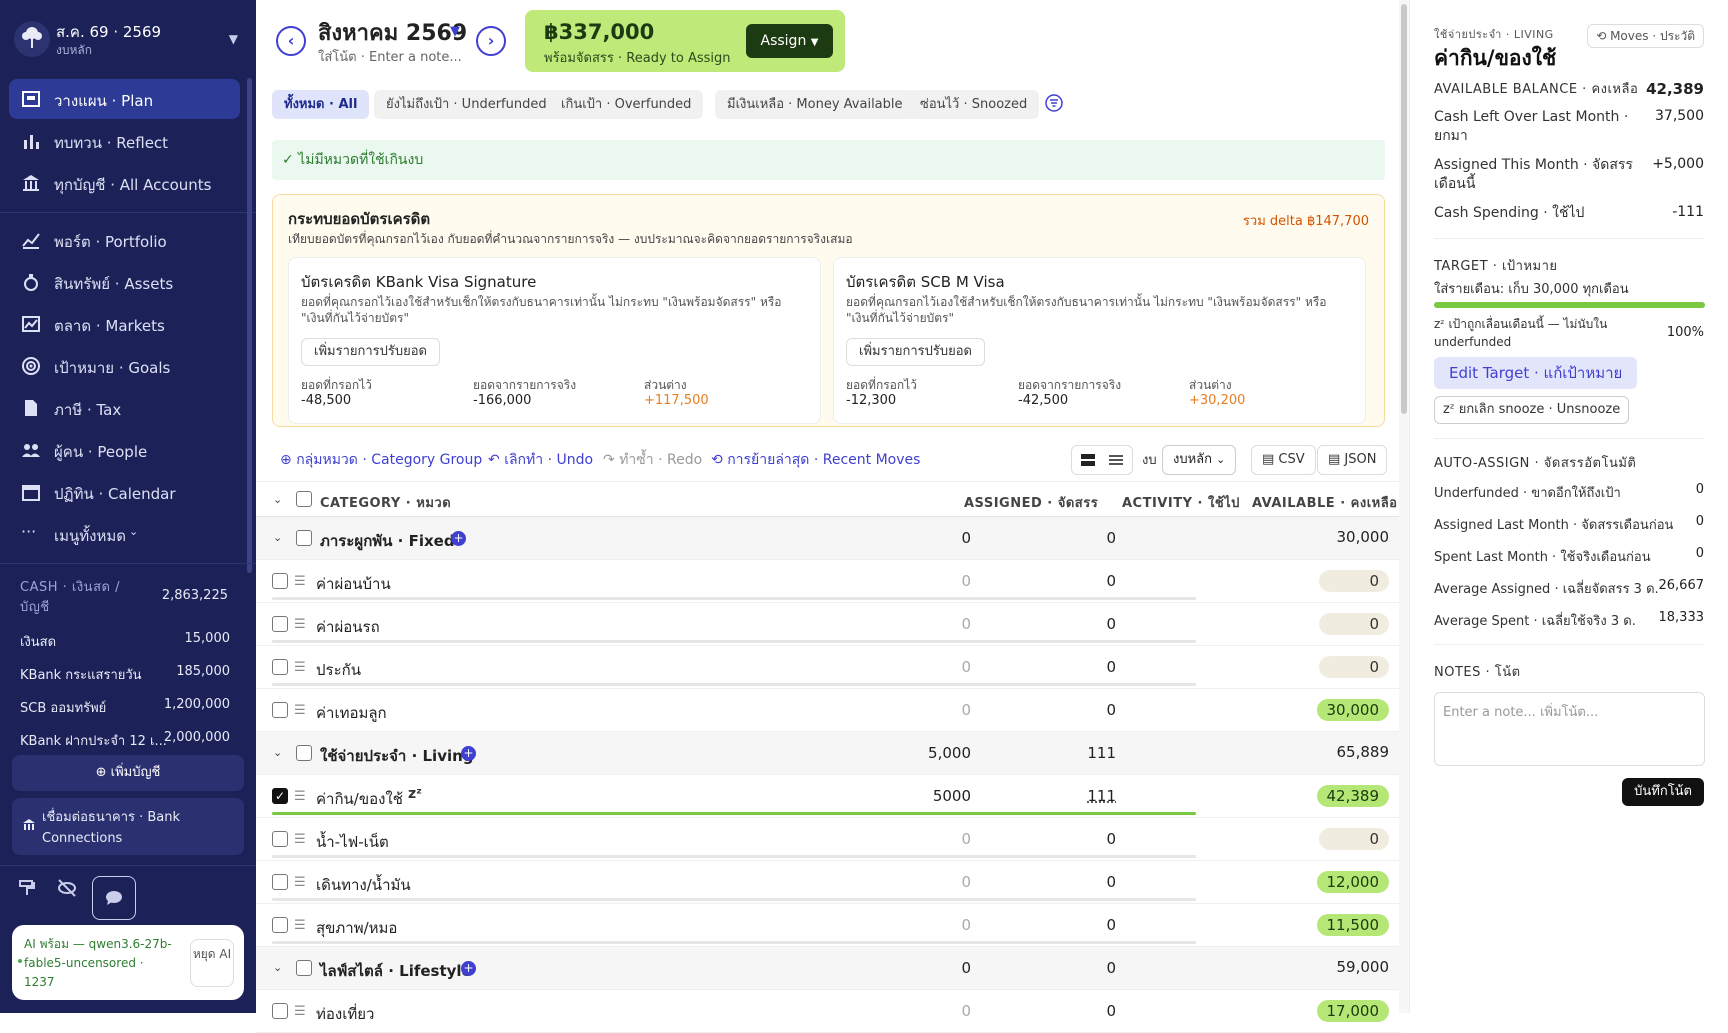 This screenshot has width=1728, height=1033. Describe the element at coordinates (212, 963) in the screenshot. I see `stop-ai-button: หยุด AI` at that location.